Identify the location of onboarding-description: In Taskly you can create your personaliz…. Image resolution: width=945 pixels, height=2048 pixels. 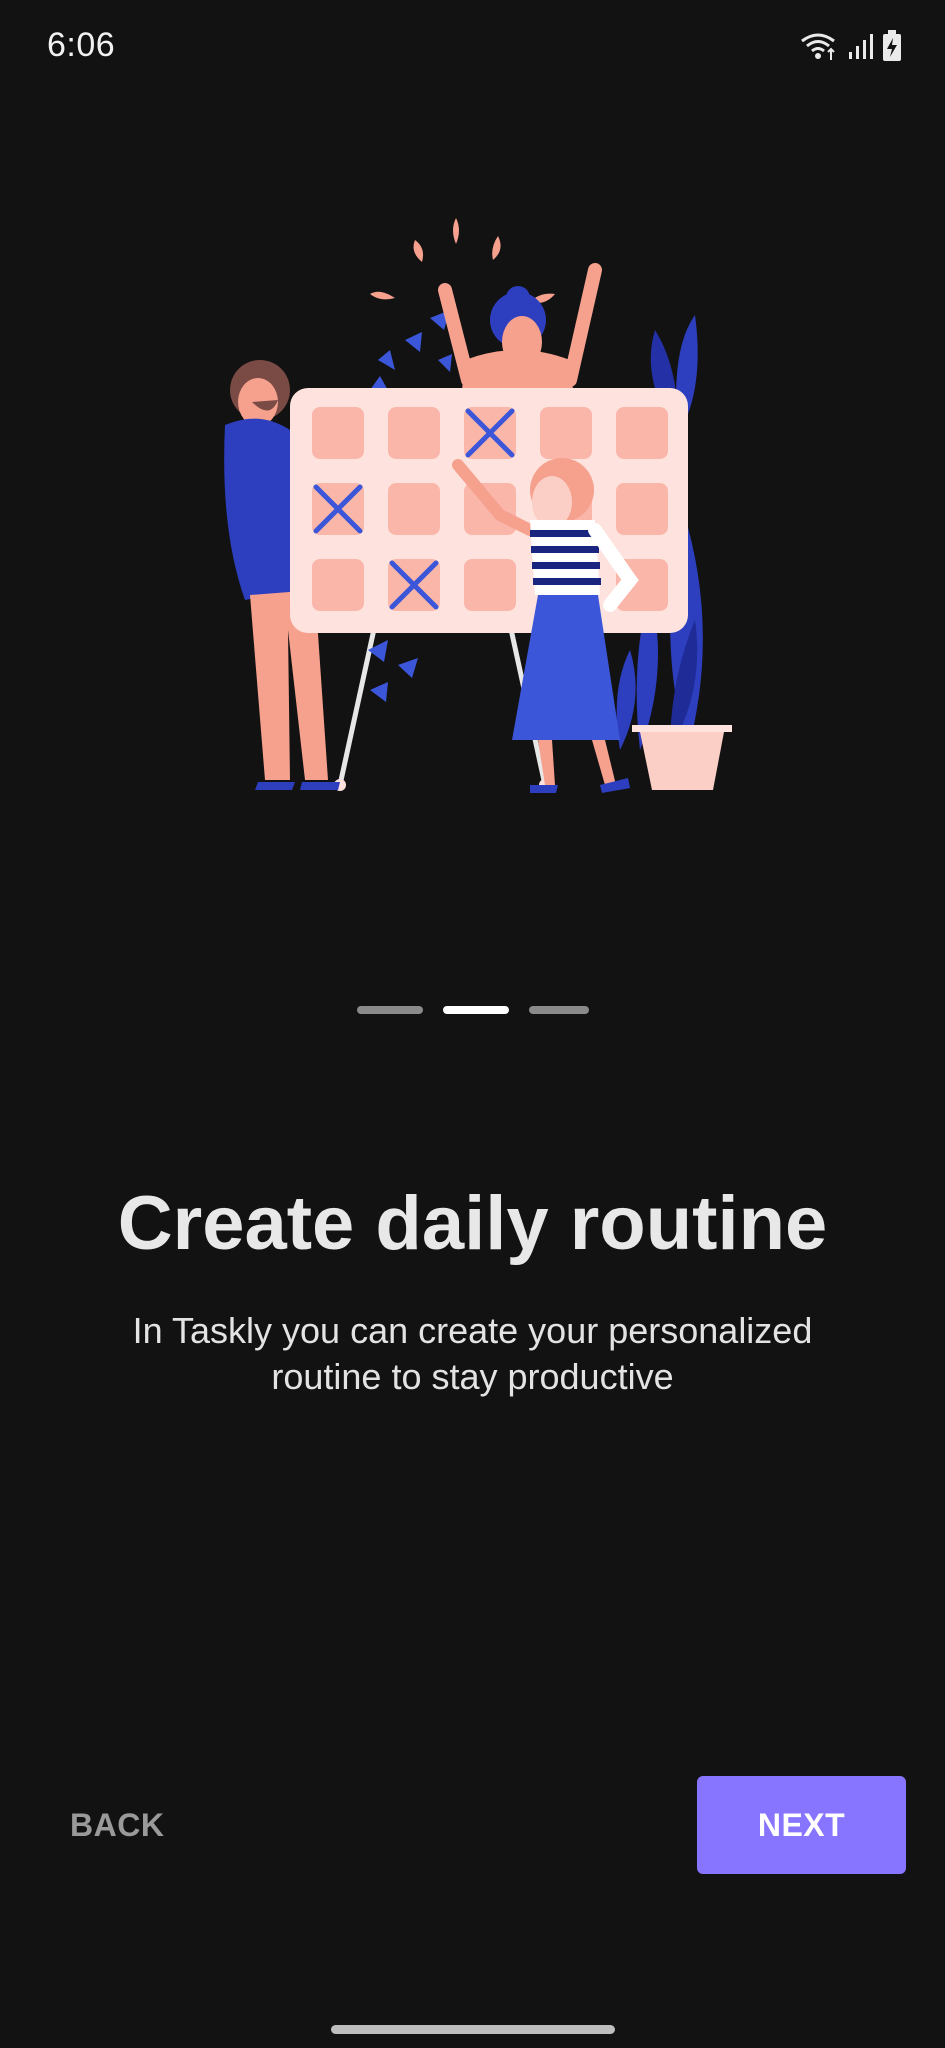
(472, 1353).